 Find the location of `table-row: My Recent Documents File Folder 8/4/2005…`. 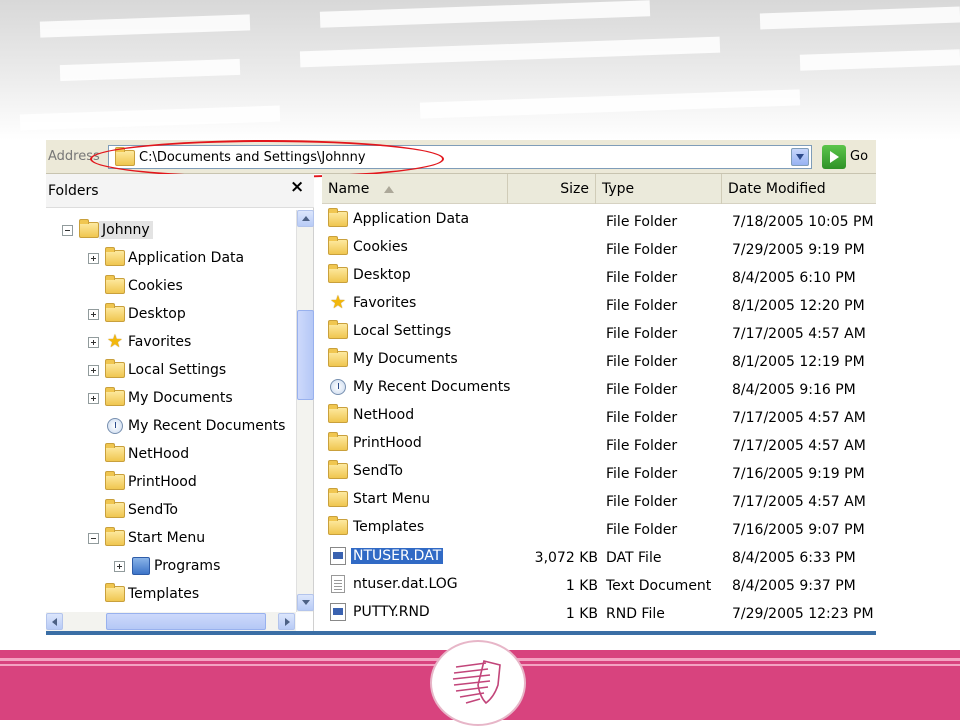

table-row: My Recent Documents File Folder 8/4/2005… is located at coordinates (599, 390).